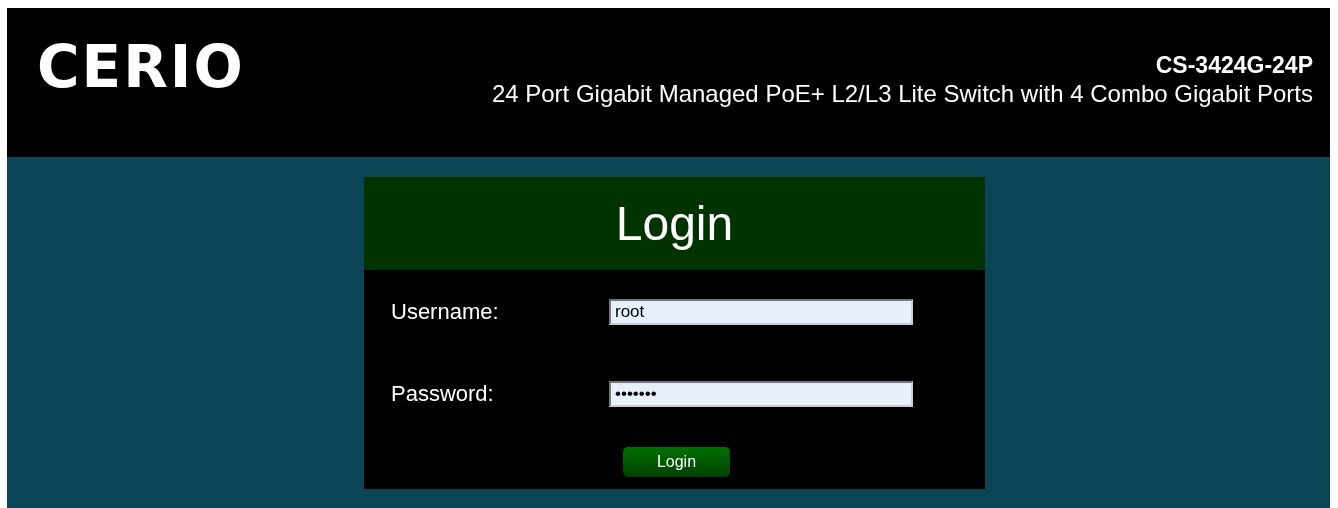 The image size is (1338, 508). Describe the element at coordinates (676, 462) in the screenshot. I see `login-button: Login` at that location.